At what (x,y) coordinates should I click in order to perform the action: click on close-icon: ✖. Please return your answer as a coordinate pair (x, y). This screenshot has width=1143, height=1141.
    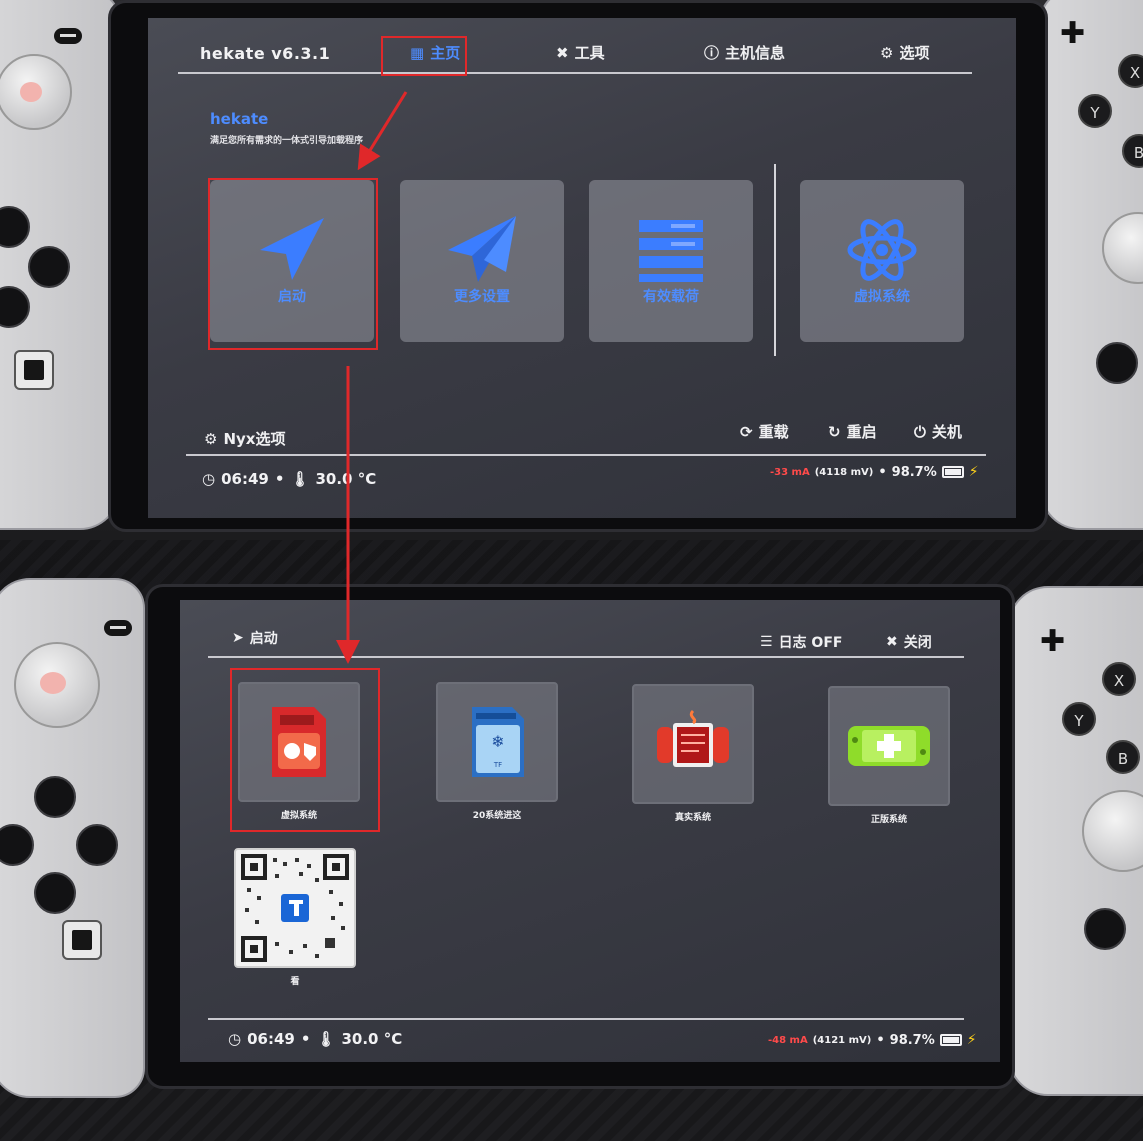
    Looking at the image, I should click on (892, 642).